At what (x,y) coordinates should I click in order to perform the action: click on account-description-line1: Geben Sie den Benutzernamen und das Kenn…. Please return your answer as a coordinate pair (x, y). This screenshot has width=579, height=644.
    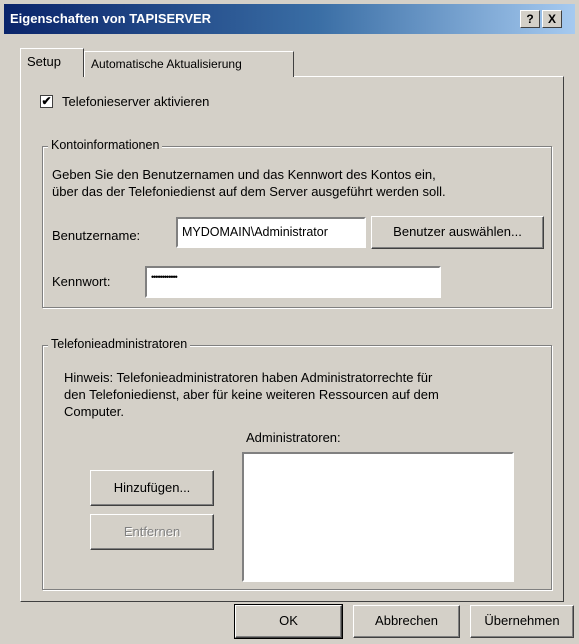
    Looking at the image, I should click on (244, 174).